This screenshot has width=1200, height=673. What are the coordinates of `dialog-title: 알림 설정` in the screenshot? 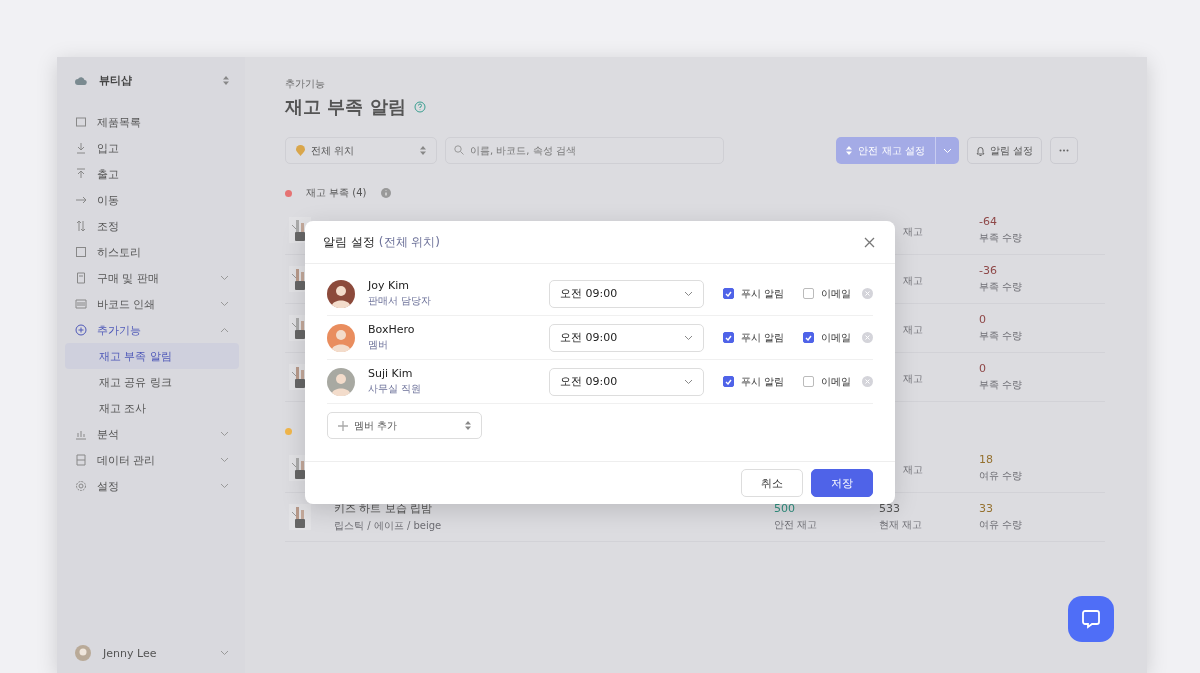 It's located at (349, 242).